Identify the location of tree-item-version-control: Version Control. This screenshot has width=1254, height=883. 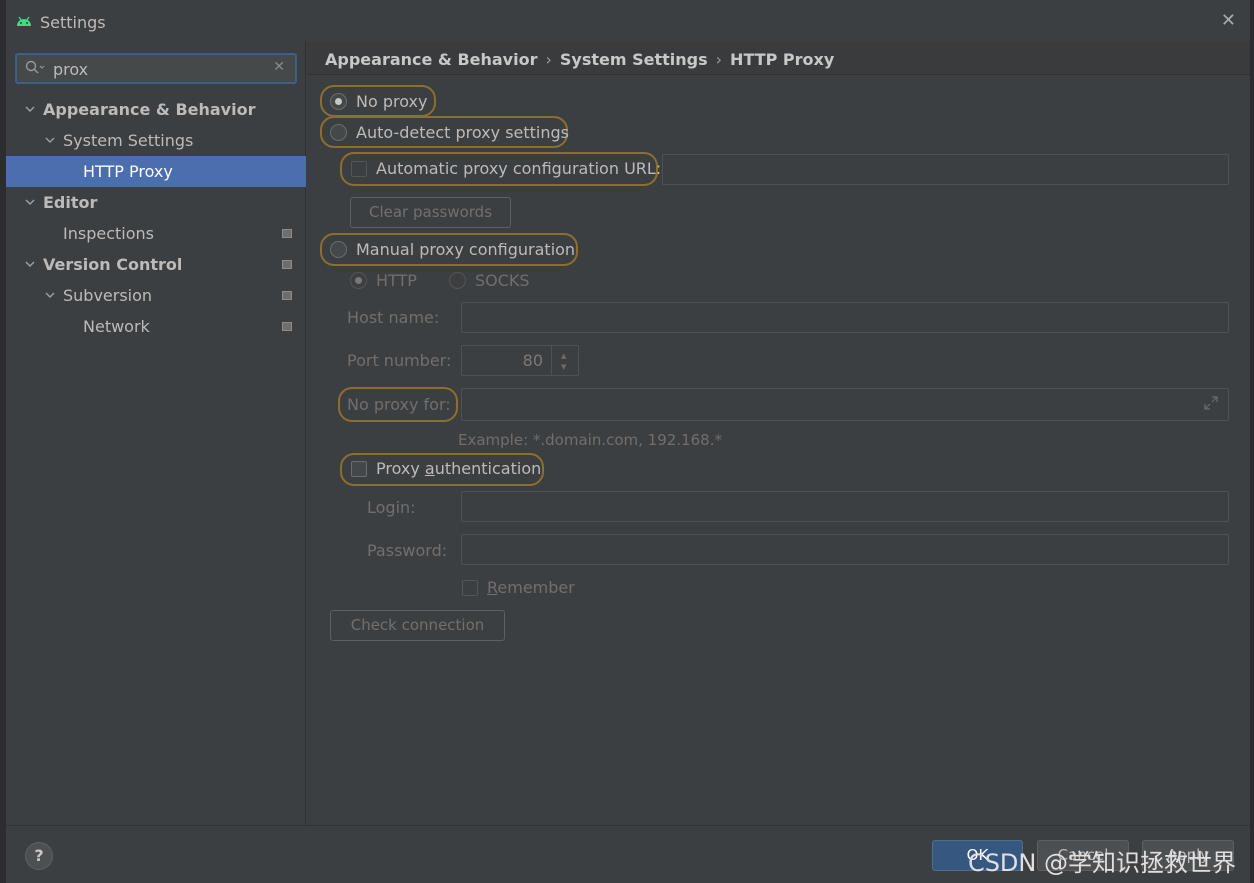
(156, 264).